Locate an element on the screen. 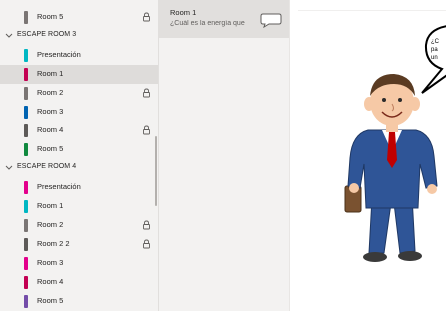 This screenshot has height=311, width=446. section-group-label: ESCAPE ROOM 3 is located at coordinates (47, 34).